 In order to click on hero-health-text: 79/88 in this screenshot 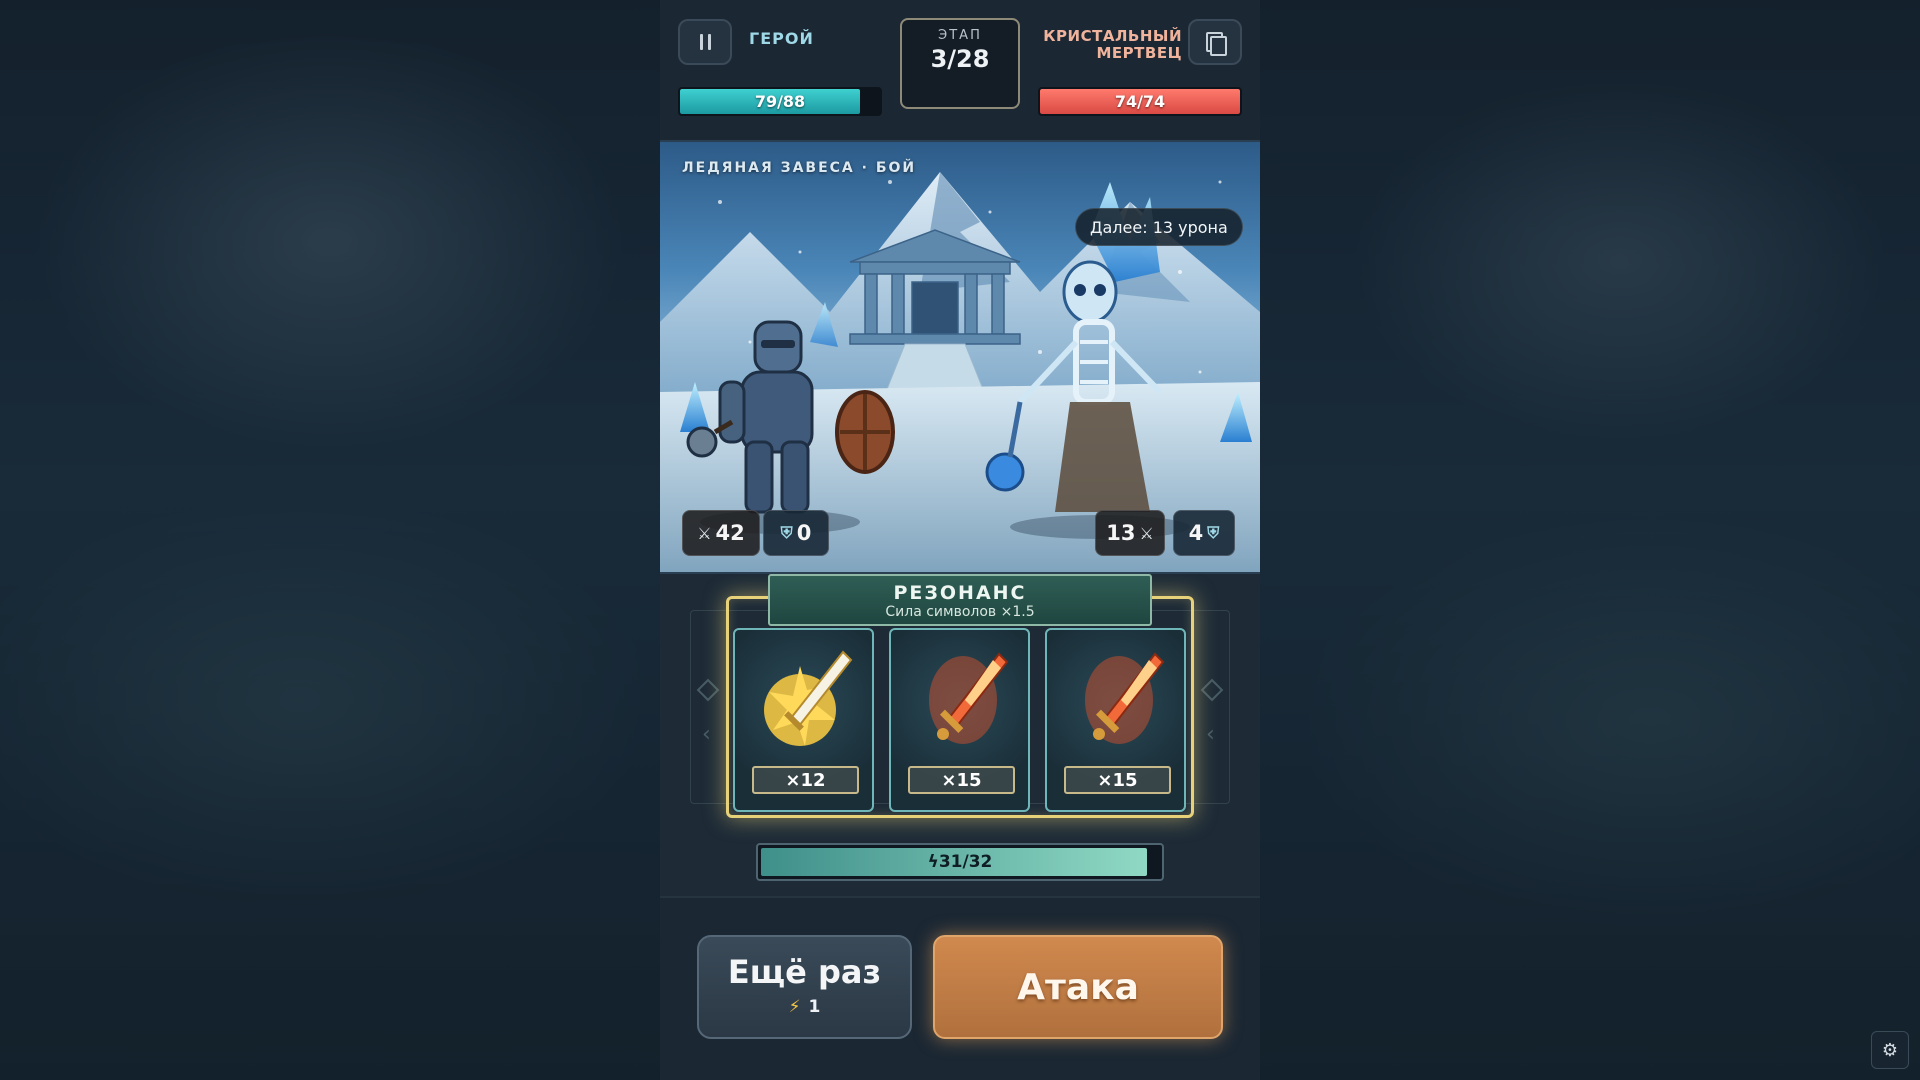, I will do `click(780, 101)`.